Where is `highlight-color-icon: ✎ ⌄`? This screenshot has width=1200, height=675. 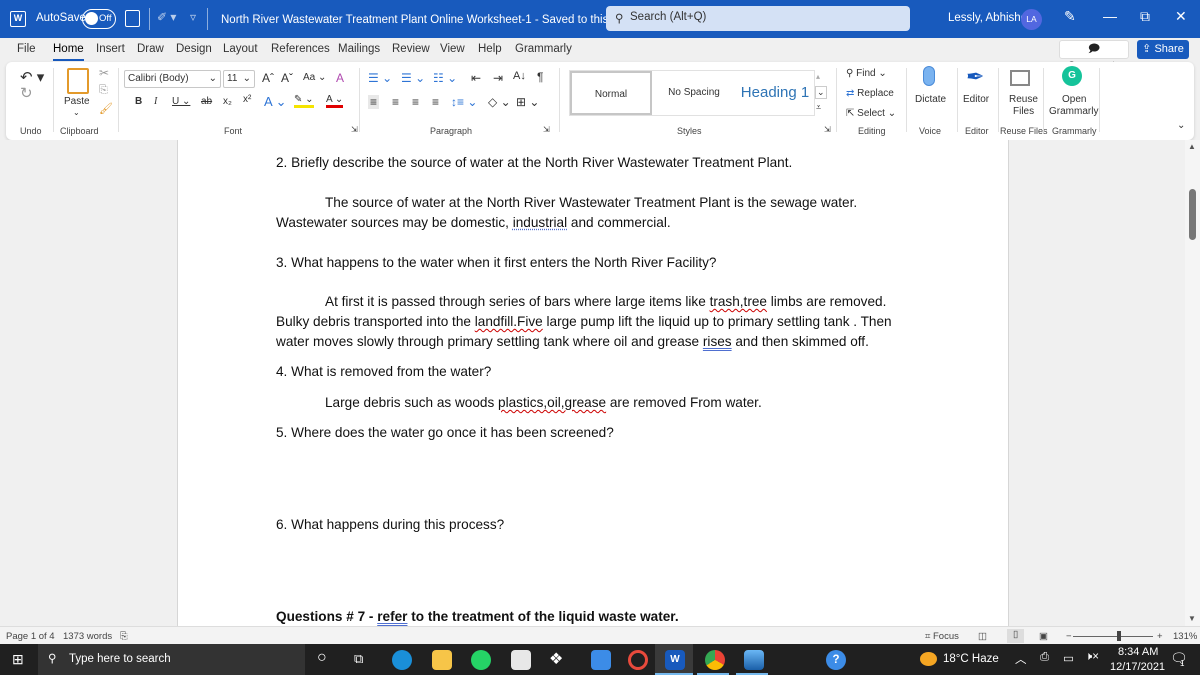
highlight-color-icon: ✎ ⌄ is located at coordinates (304, 101).